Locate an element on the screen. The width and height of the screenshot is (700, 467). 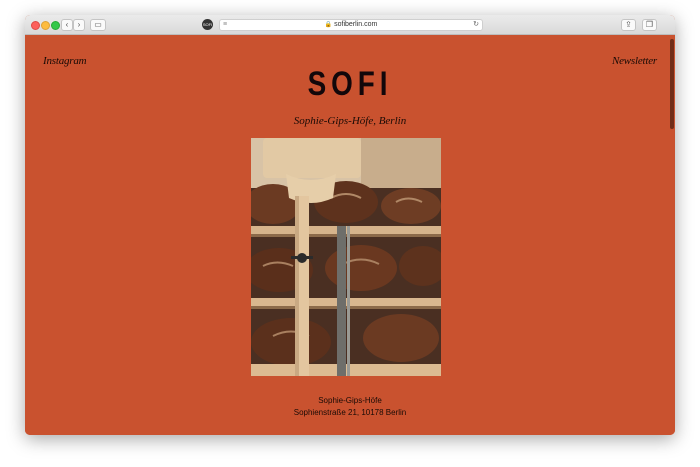
site-logo: SOFI is located at coordinates (350, 84).